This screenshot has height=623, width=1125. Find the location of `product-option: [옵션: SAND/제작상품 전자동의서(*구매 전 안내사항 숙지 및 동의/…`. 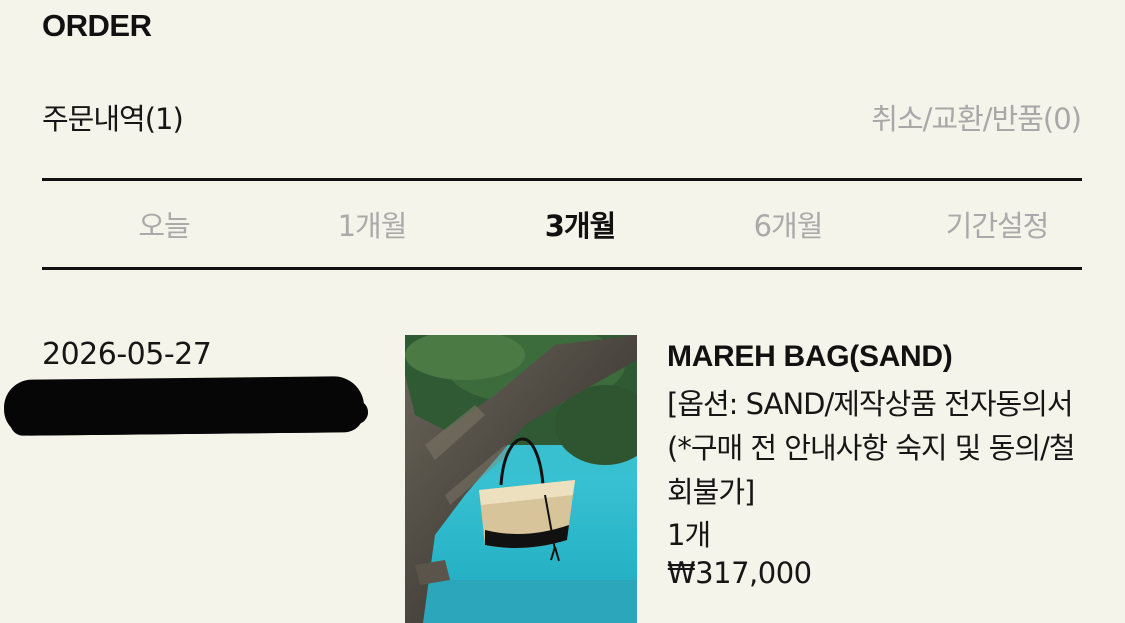

product-option: [옵션: SAND/제작상품 전자동의서(*구매 전 안내사항 숙지 및 동의/… is located at coordinates (871, 448).